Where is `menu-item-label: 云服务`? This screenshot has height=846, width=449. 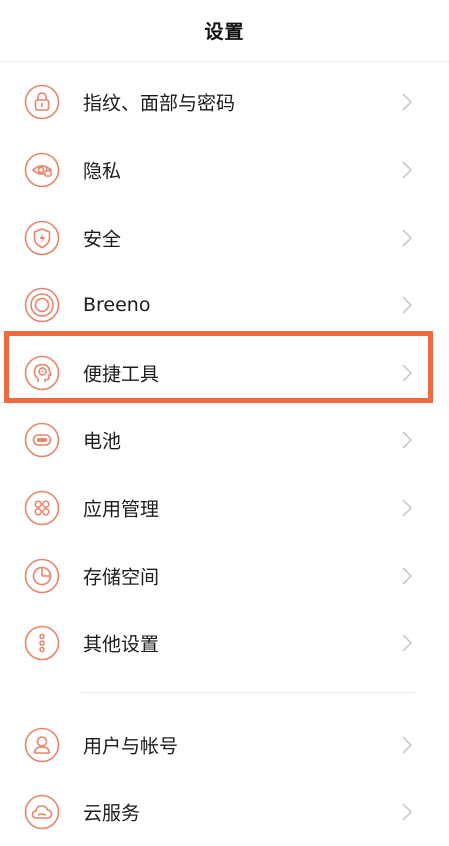 menu-item-label: 云服务 is located at coordinates (112, 813).